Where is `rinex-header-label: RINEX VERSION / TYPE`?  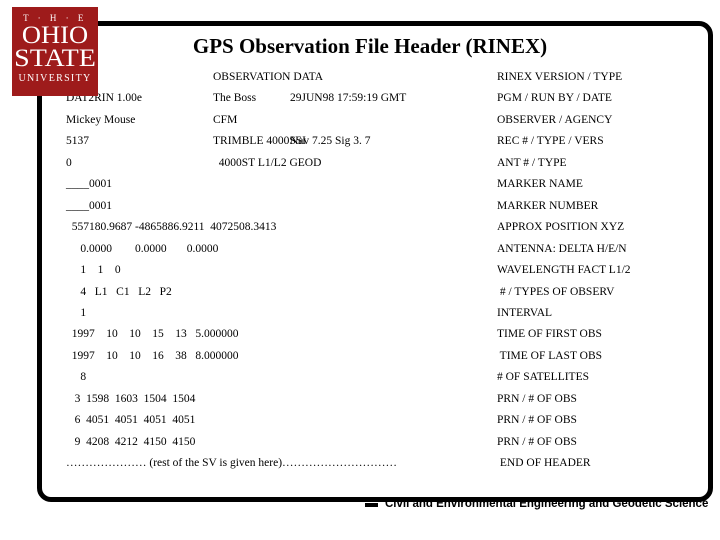 rinex-header-label: RINEX VERSION / TYPE is located at coordinates (560, 77).